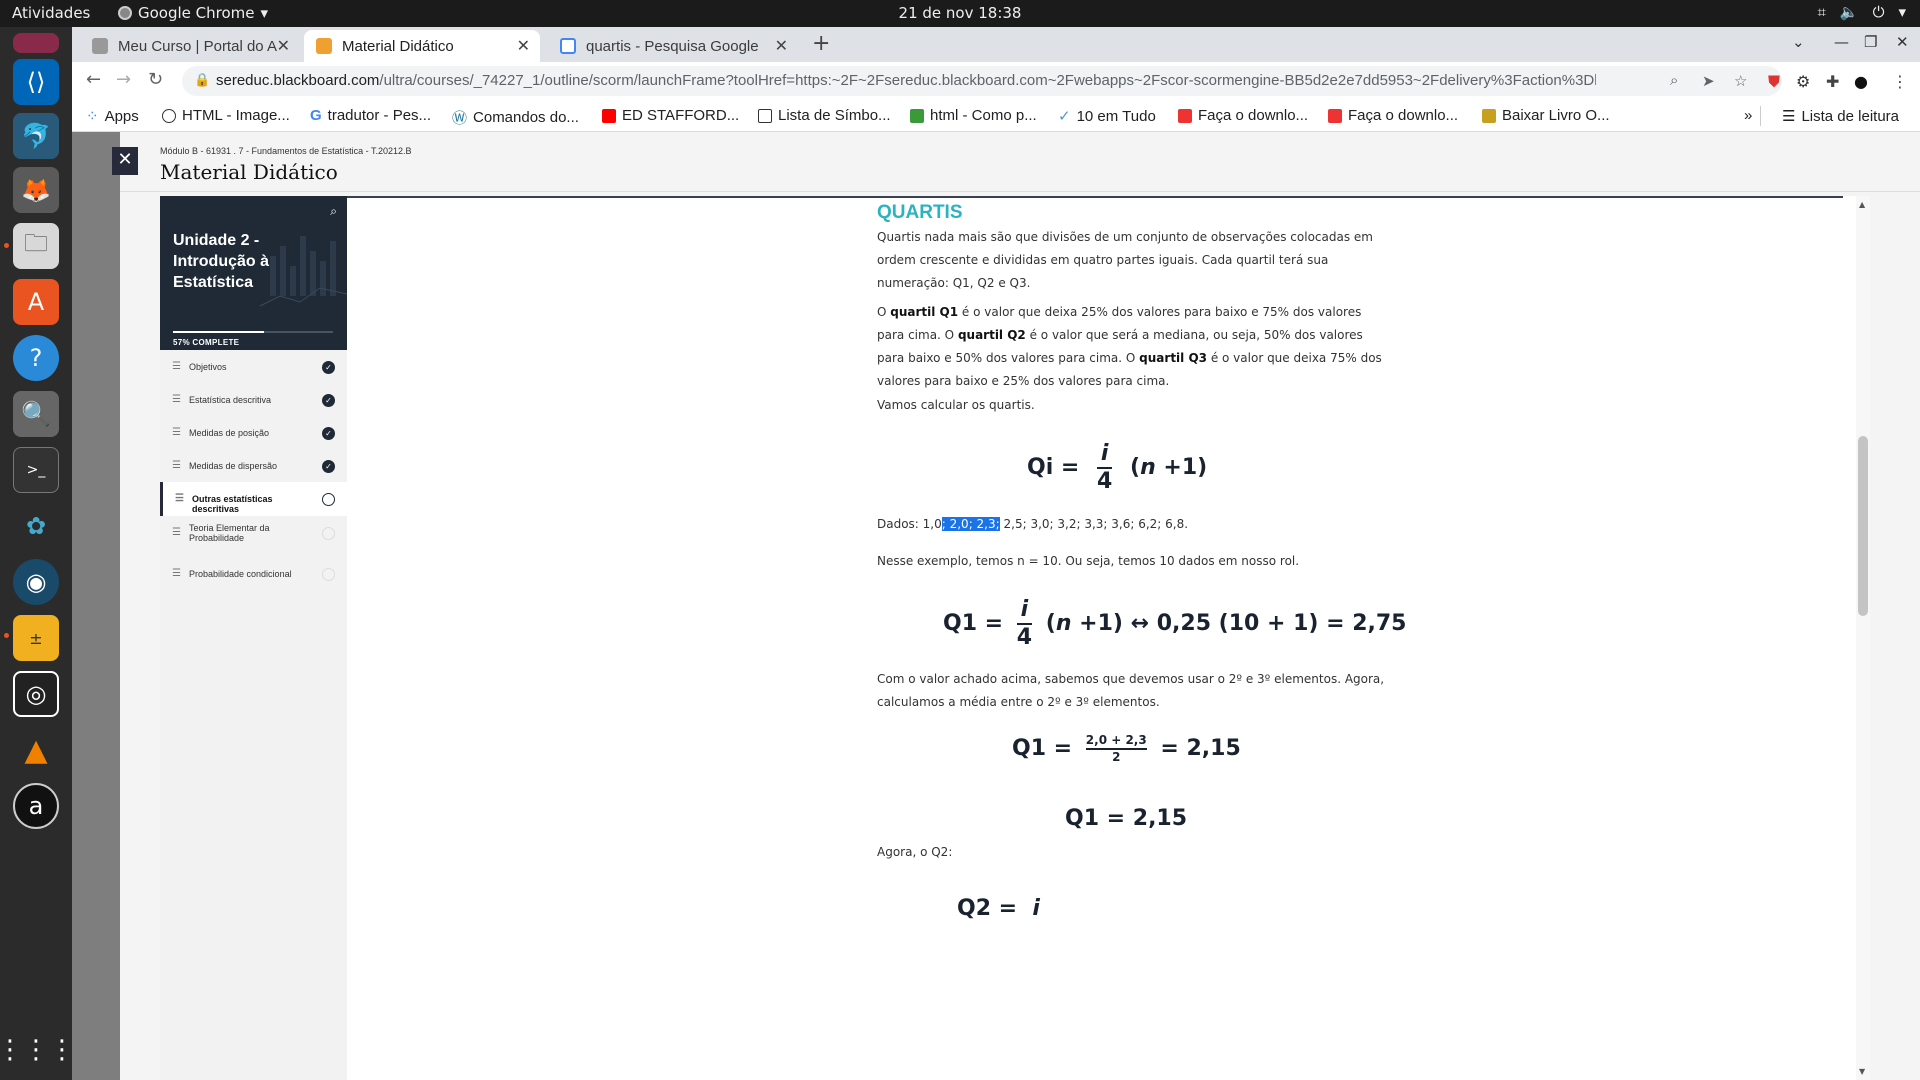 This screenshot has width=1920, height=1080. Describe the element at coordinates (36, 582) in the screenshot. I see `camera-app-icon: ◉` at that location.